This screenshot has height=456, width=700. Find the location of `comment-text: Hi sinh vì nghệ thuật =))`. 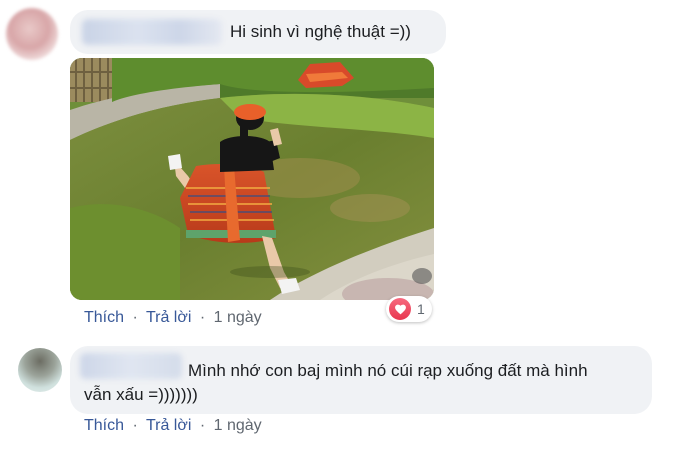

comment-text: Hi sinh vì nghệ thuật =)) is located at coordinates (320, 31).